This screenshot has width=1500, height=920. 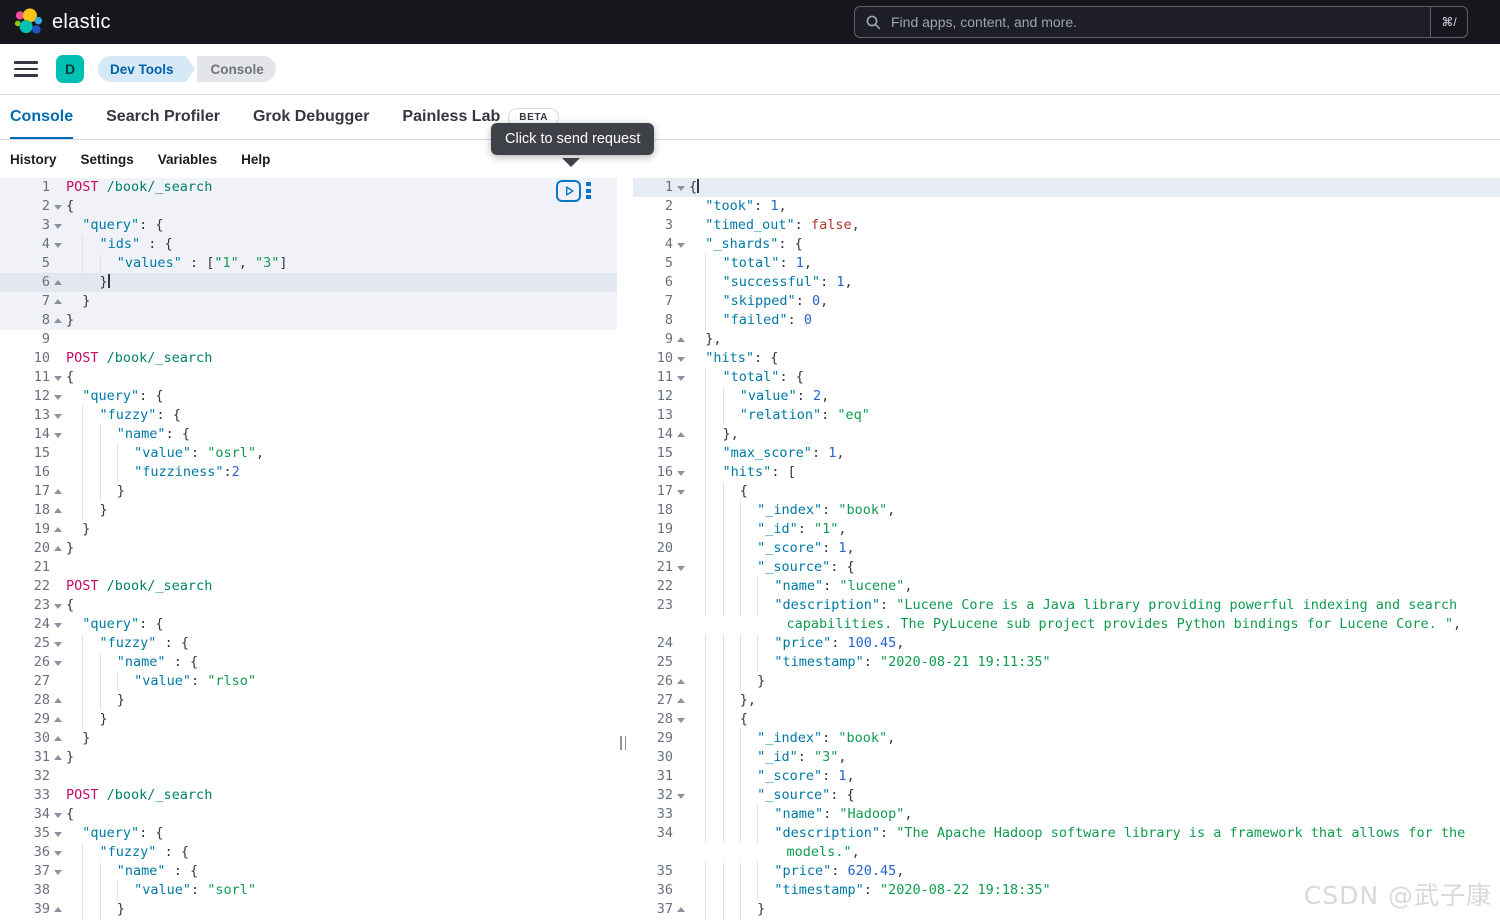 What do you see at coordinates (187, 159) in the screenshot?
I see `menu-item-variables: Variables` at bounding box center [187, 159].